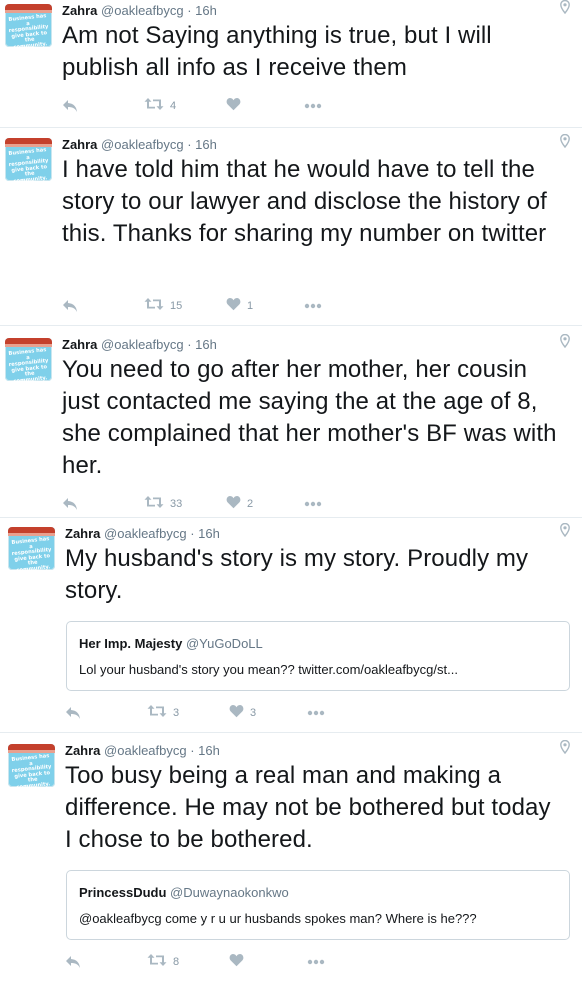  What do you see at coordinates (131, 643) in the screenshot?
I see `quoted-author-name: Her Imp. Majesty` at bounding box center [131, 643].